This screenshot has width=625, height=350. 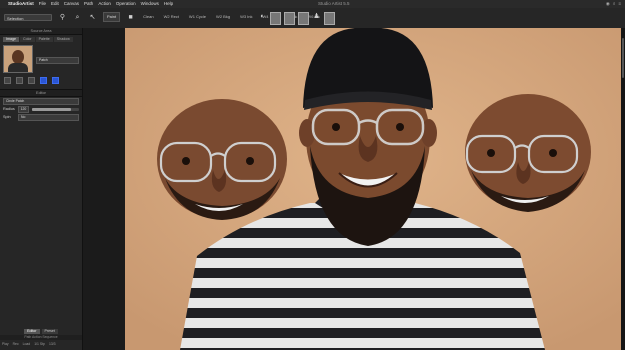 I want to click on menu-path: Path, so click(x=88, y=4).